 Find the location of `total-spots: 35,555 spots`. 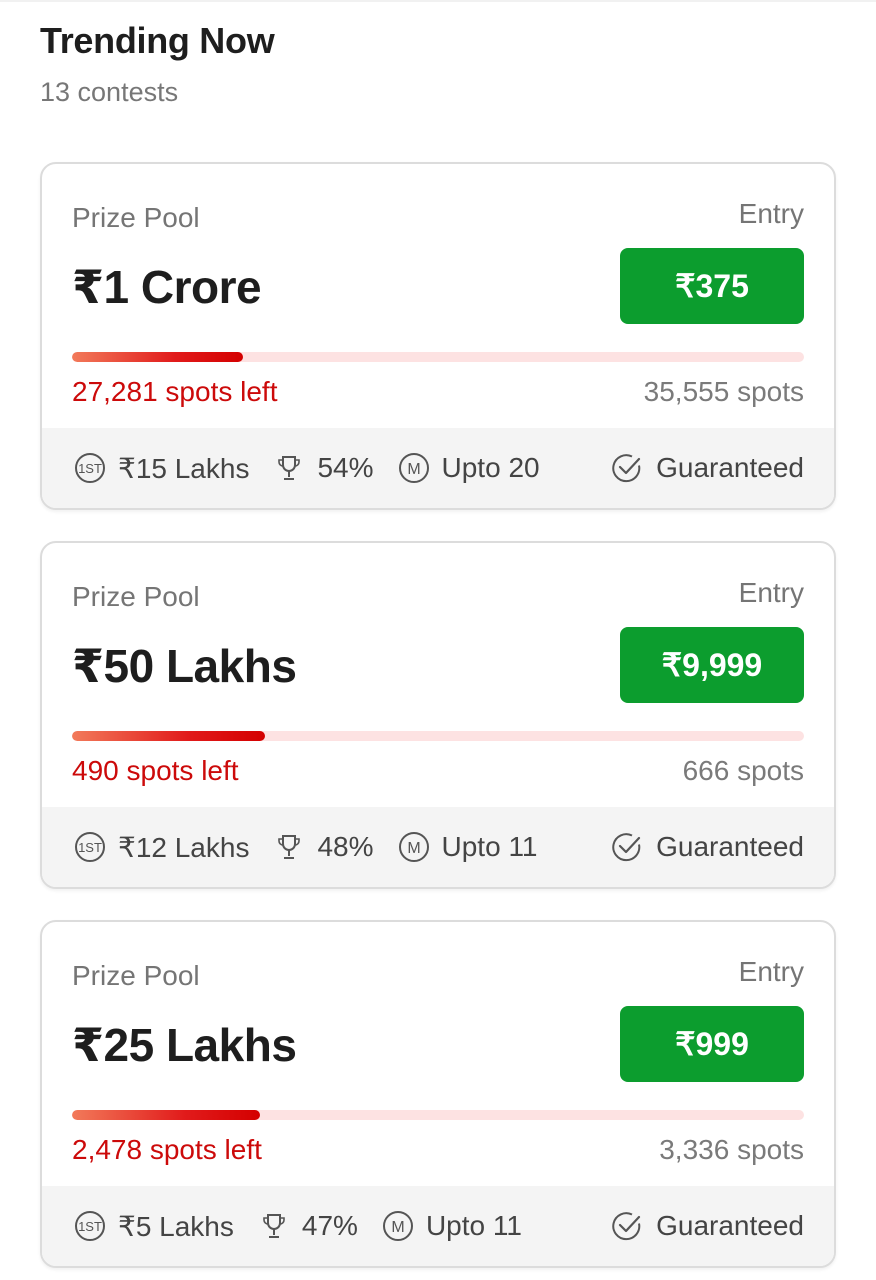

total-spots: 35,555 spots is located at coordinates (723, 391).